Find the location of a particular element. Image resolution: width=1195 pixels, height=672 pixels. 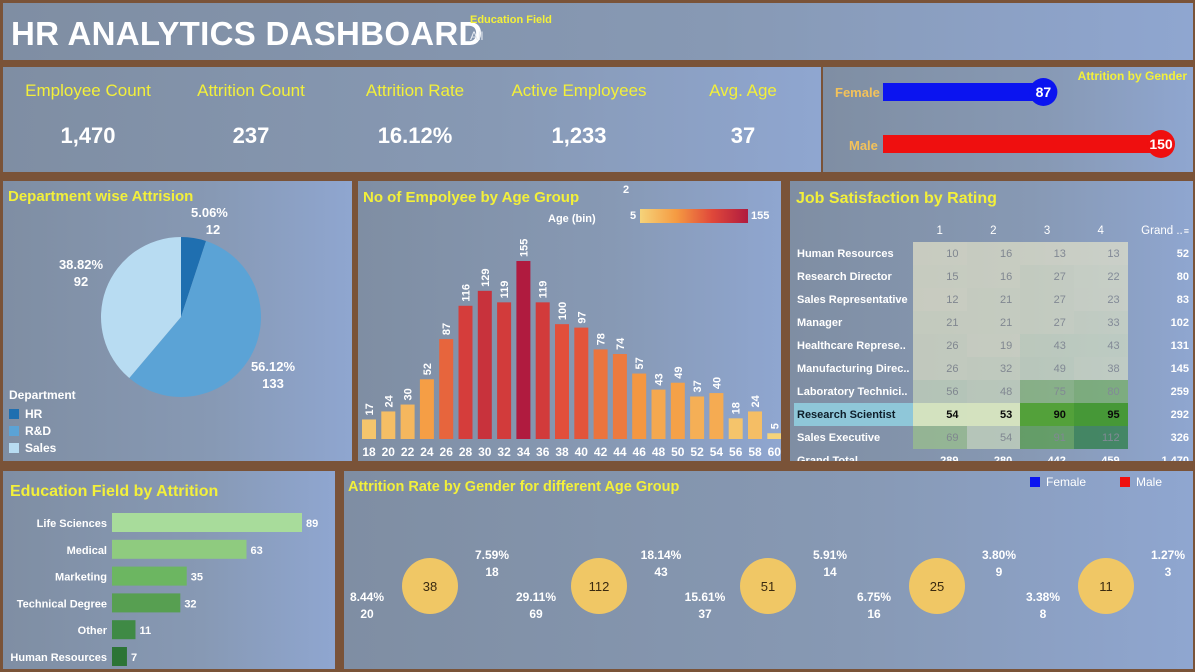

job-satisfaction-cell: 15 is located at coordinates (939, 276).